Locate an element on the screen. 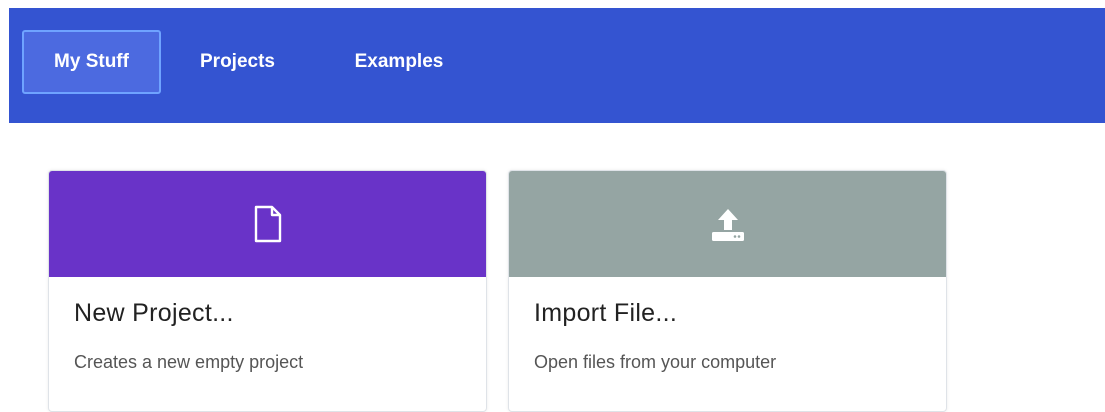  tab-examples-label: Examples is located at coordinates (399, 61).